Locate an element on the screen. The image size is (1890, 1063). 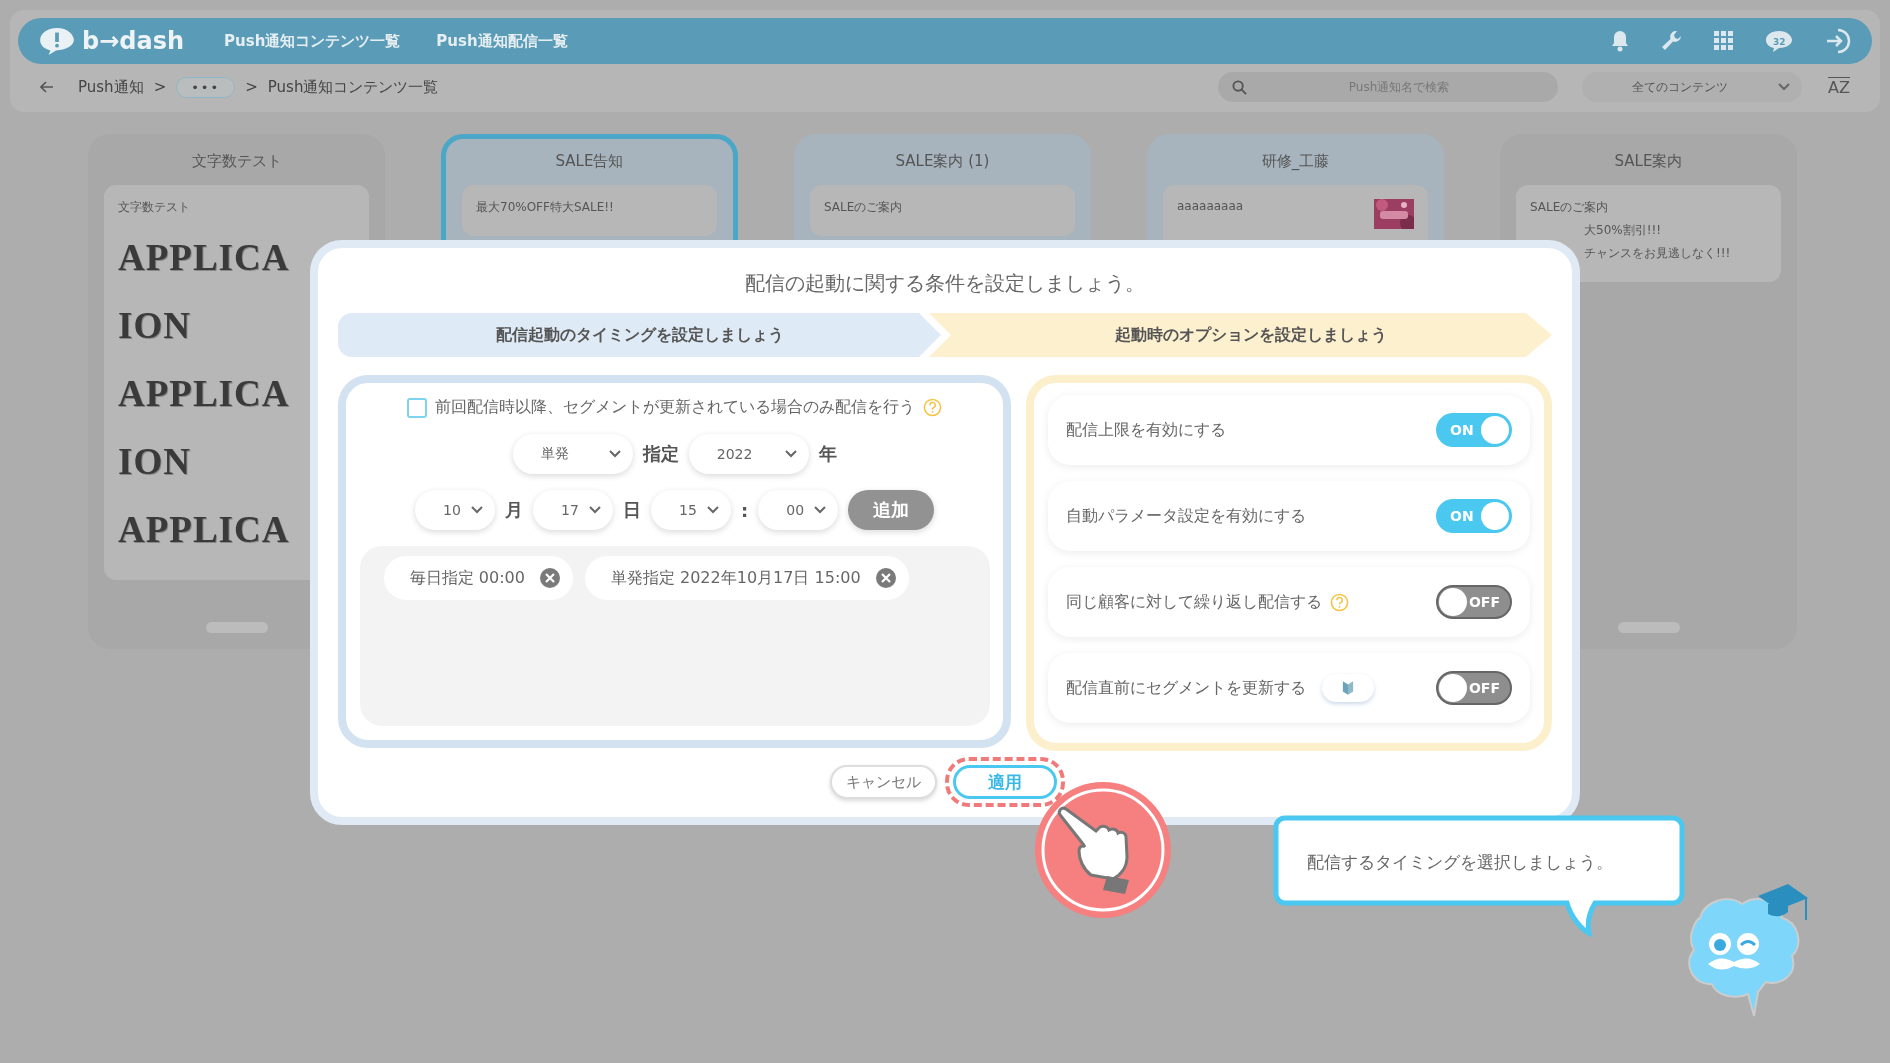
chat-icon is located at coordinates (1779, 41).